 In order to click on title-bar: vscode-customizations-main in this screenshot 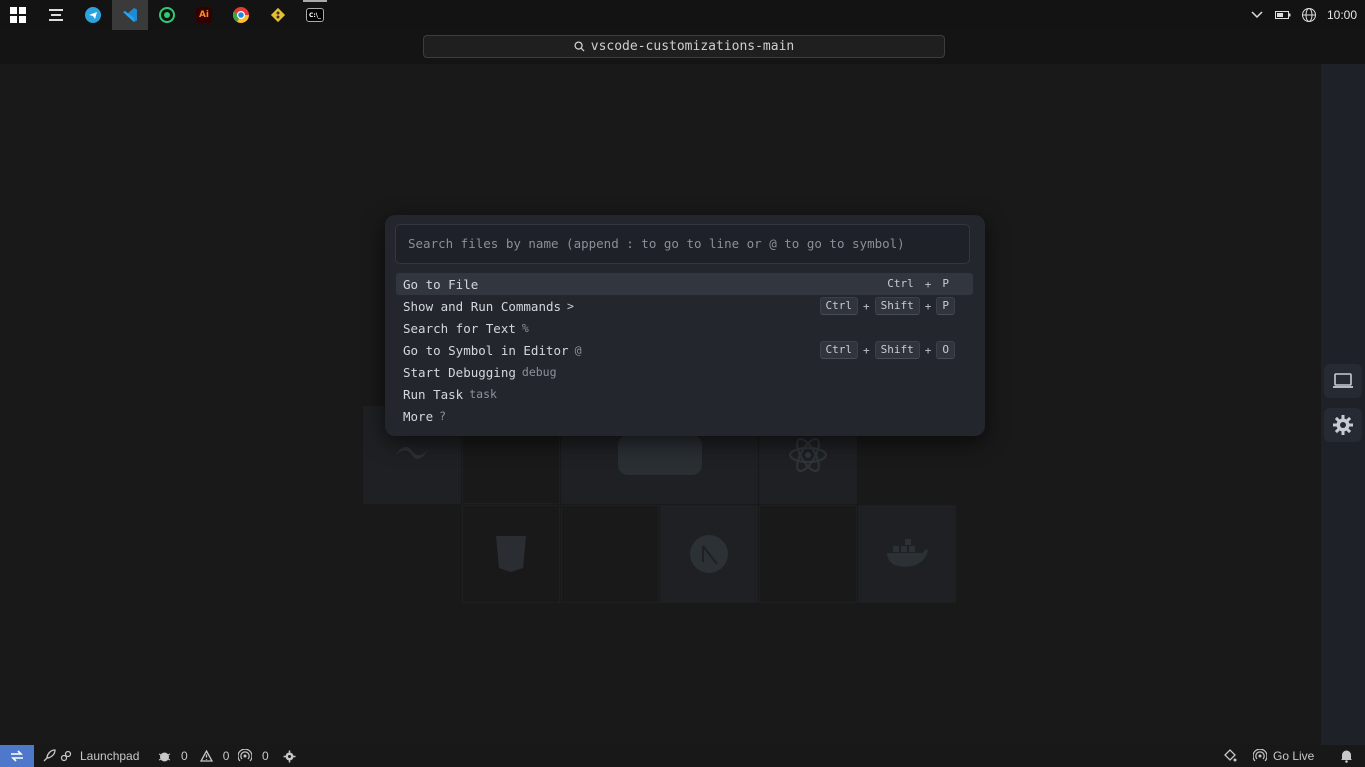, I will do `click(682, 47)`.